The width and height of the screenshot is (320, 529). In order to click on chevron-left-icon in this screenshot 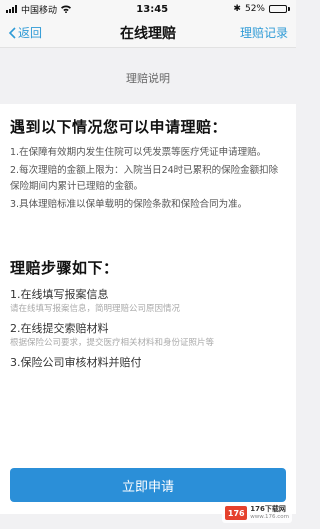, I will do `click(12, 32)`.